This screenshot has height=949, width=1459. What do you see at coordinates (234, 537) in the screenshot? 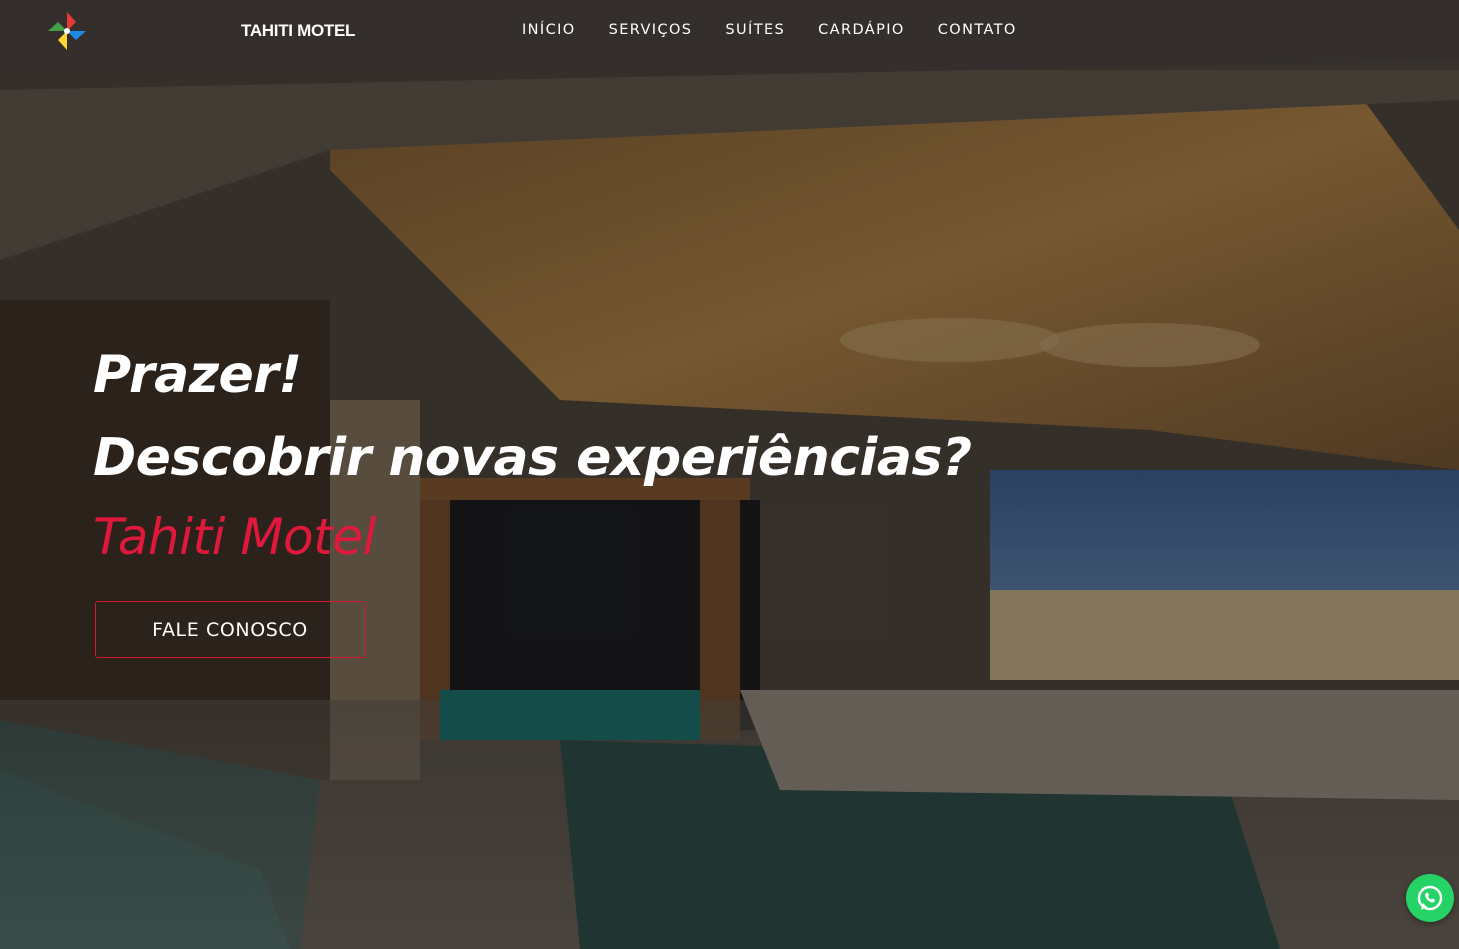
I see `hero-subtitle-brand: Tahiti Motel` at bounding box center [234, 537].